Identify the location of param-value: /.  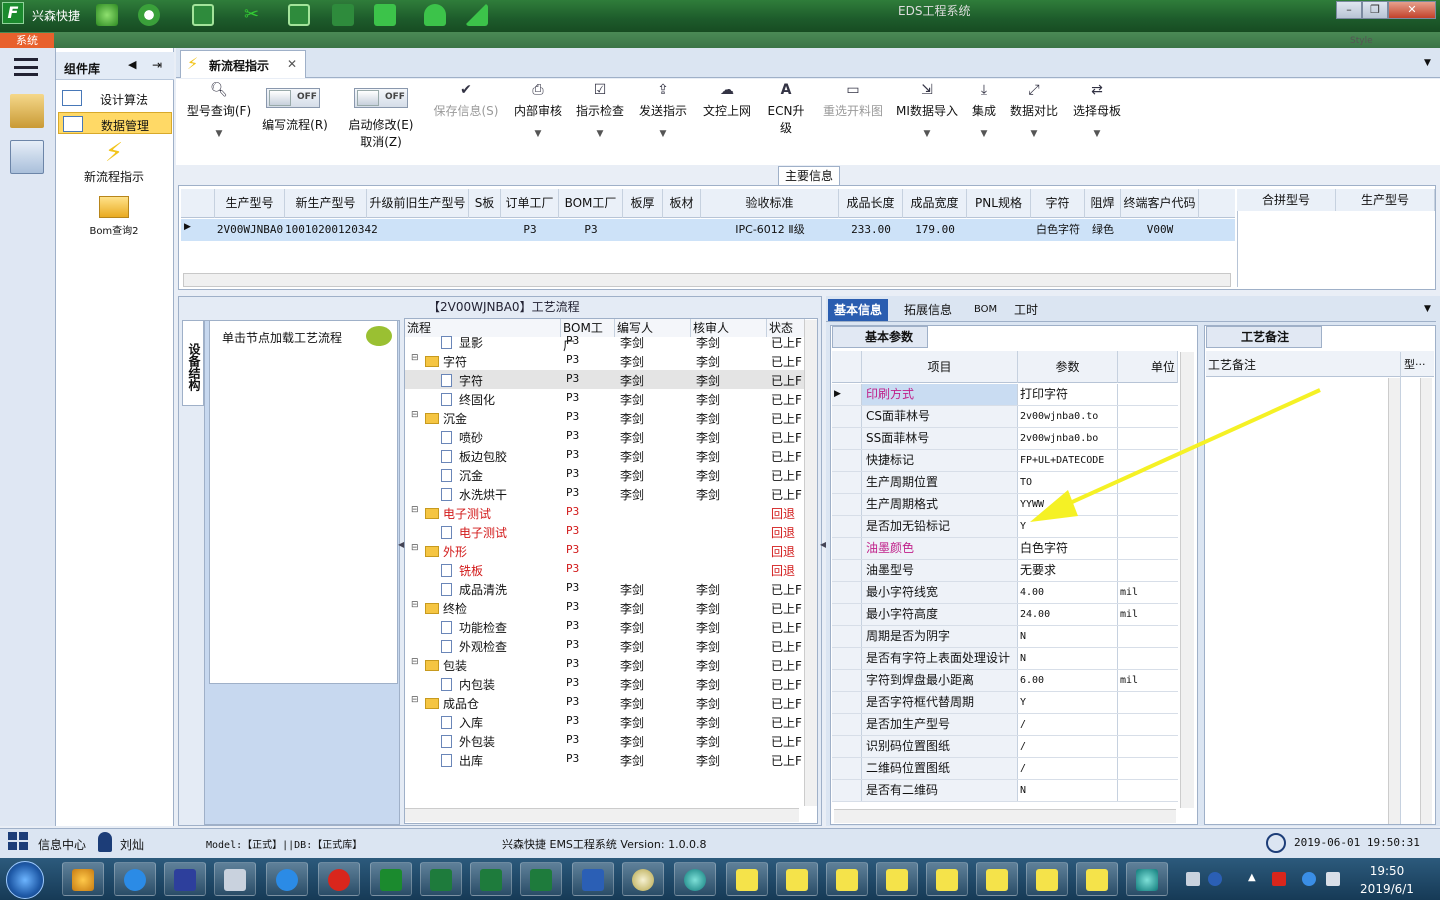
(1068, 724).